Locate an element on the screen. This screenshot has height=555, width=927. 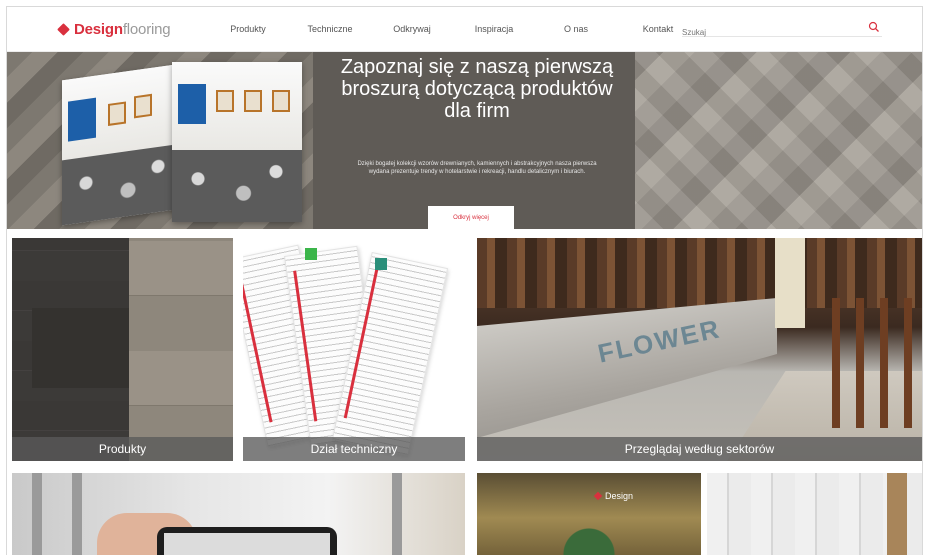
search-input is located at coordinates (767, 32).